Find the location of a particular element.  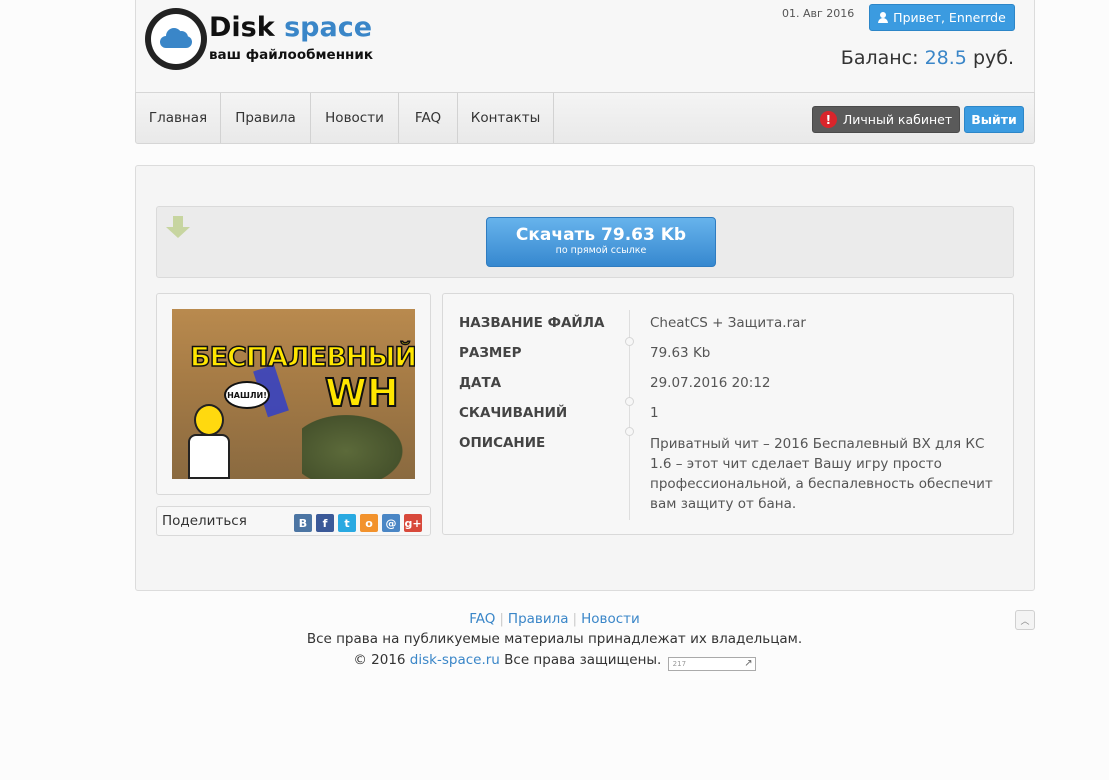

download-button: Скачать 79.63 Kb по прямой ссылке is located at coordinates (601, 242).